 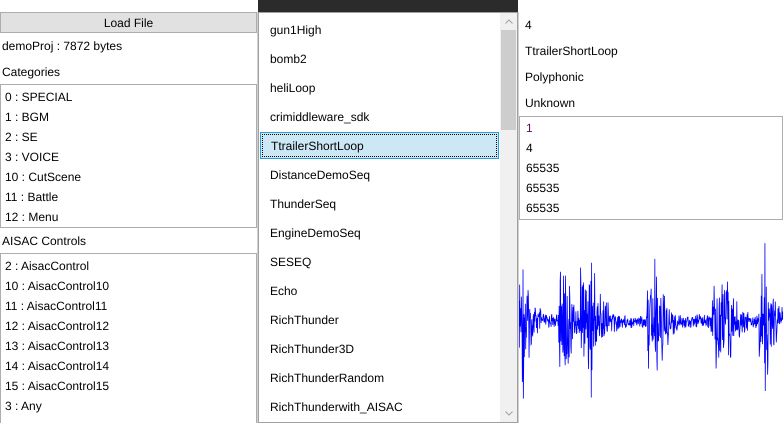 I want to click on cue-item: crimiddleware_sdk, so click(x=379, y=116).